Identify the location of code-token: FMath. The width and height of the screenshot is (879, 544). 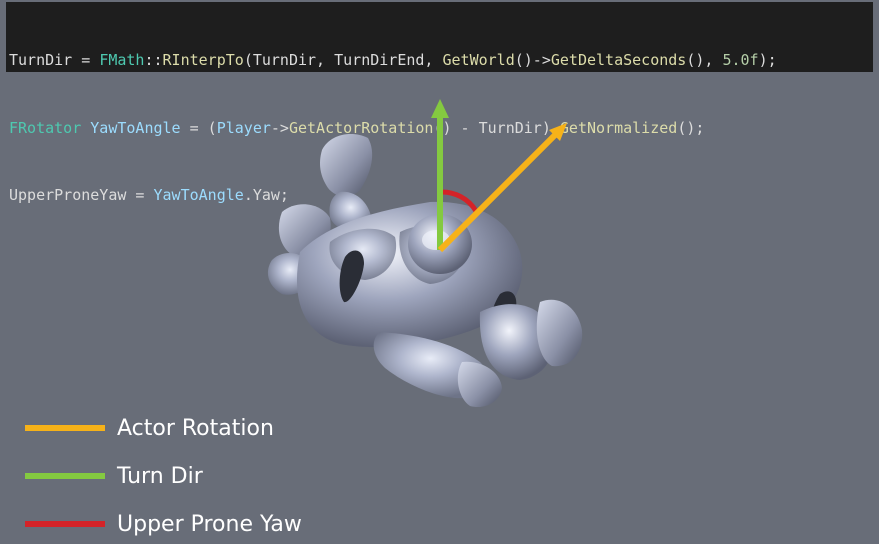
(122, 60).